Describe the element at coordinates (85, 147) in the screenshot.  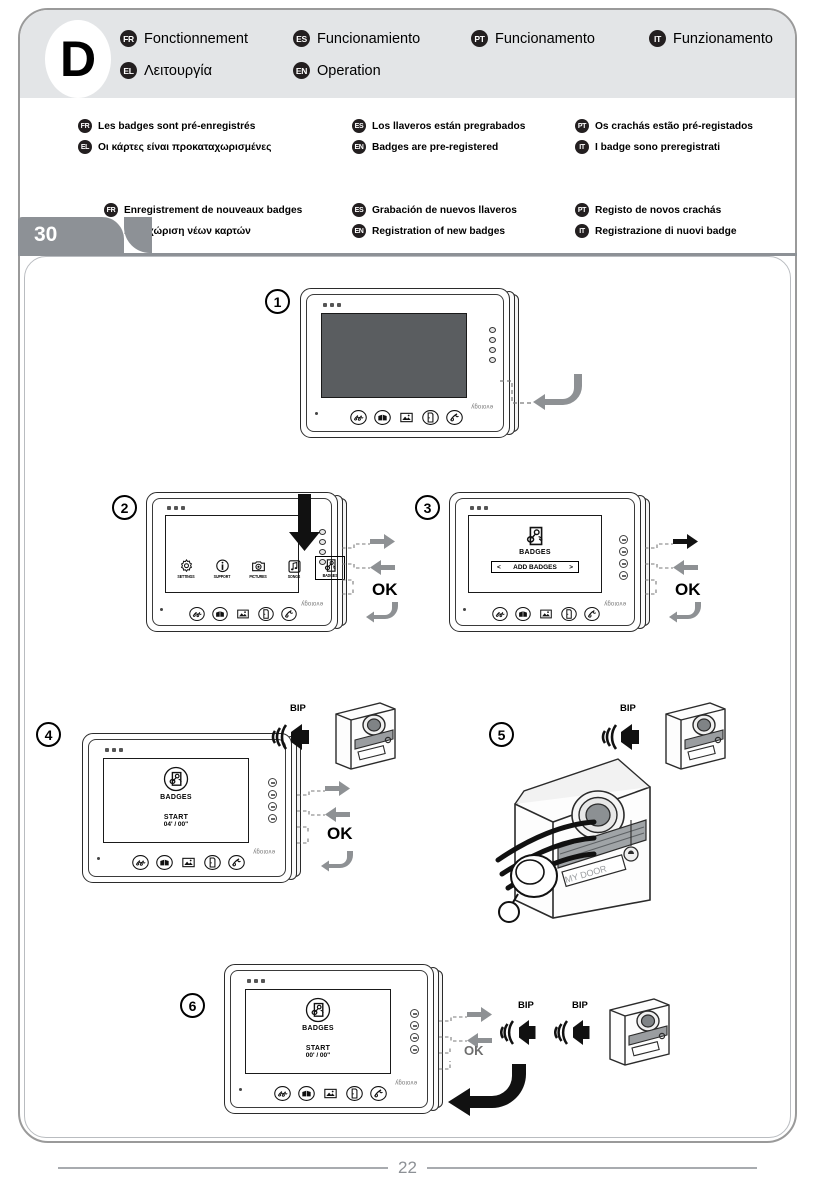
I see `lang-chip-el: EL` at that location.